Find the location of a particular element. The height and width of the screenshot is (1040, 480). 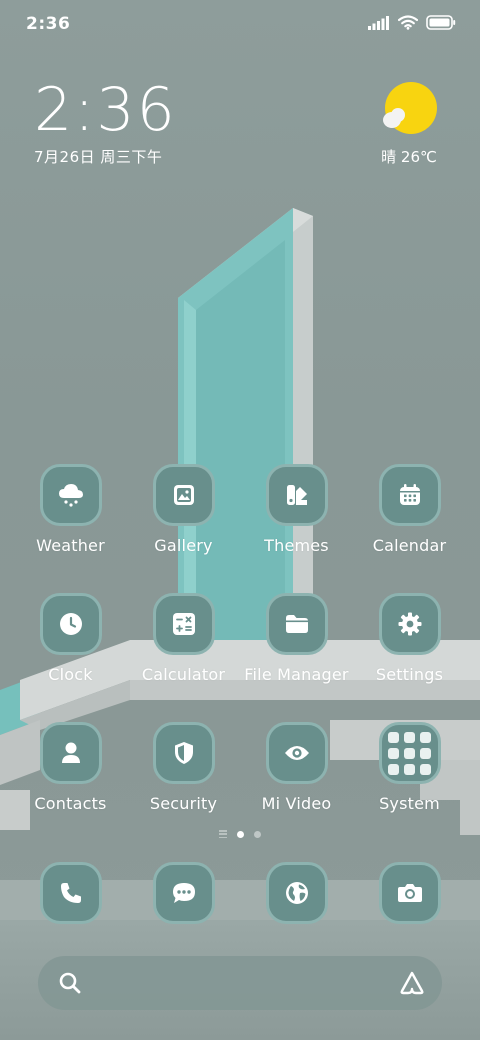

camera-icon is located at coordinates (409, 893).